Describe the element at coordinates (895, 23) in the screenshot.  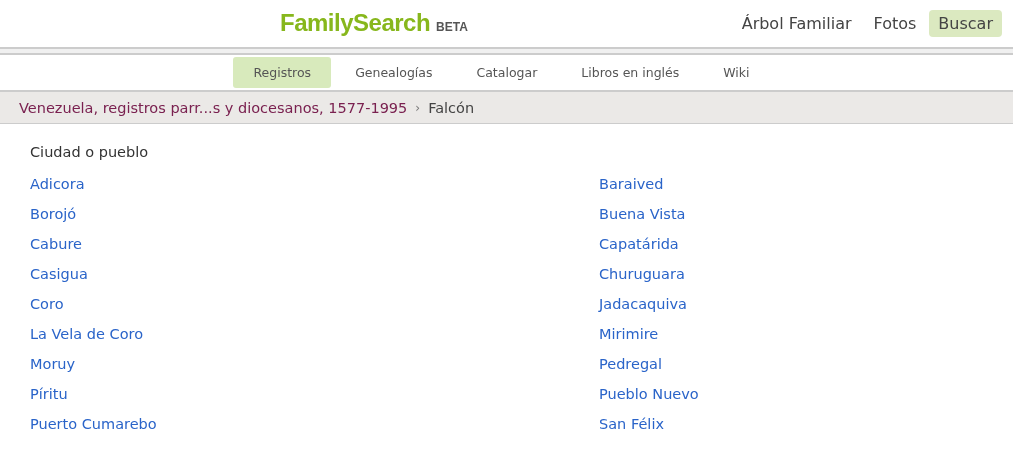
I see `nav-link: Fotos` at that location.